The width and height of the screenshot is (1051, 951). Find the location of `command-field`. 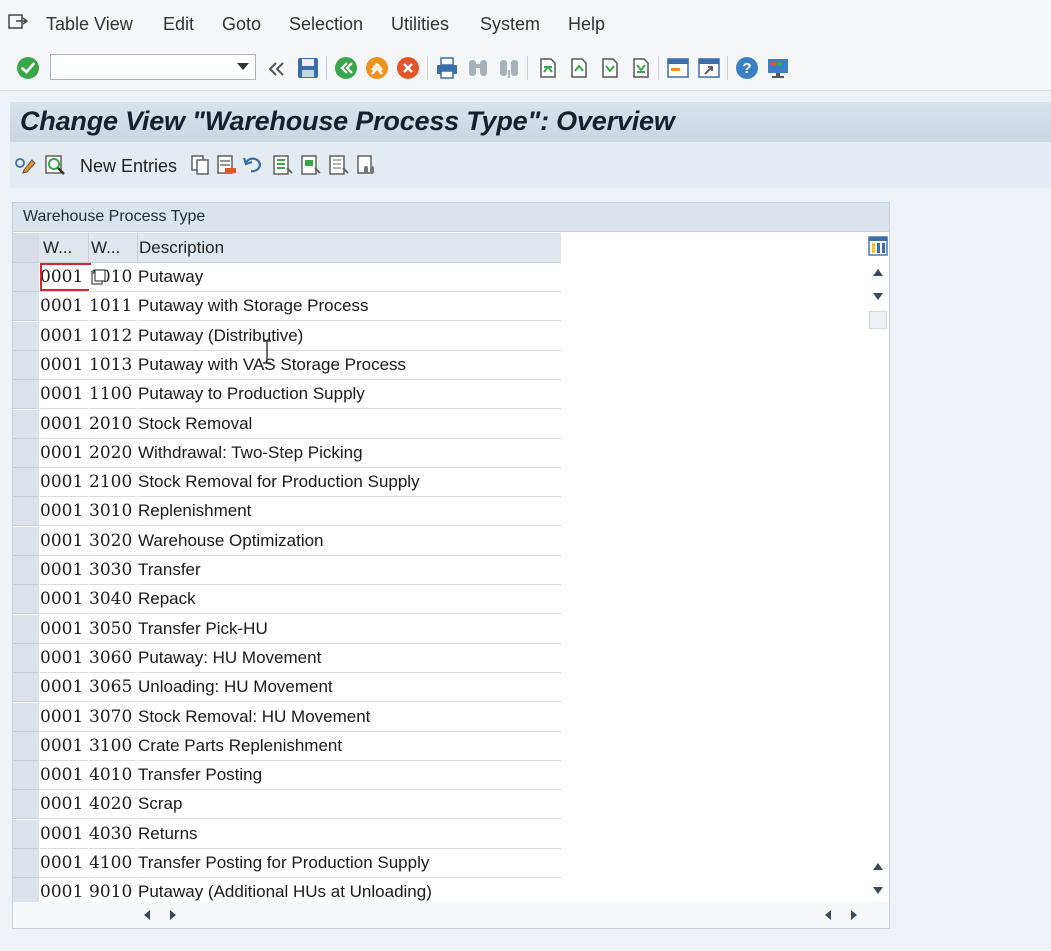

command-field is located at coordinates (153, 67).